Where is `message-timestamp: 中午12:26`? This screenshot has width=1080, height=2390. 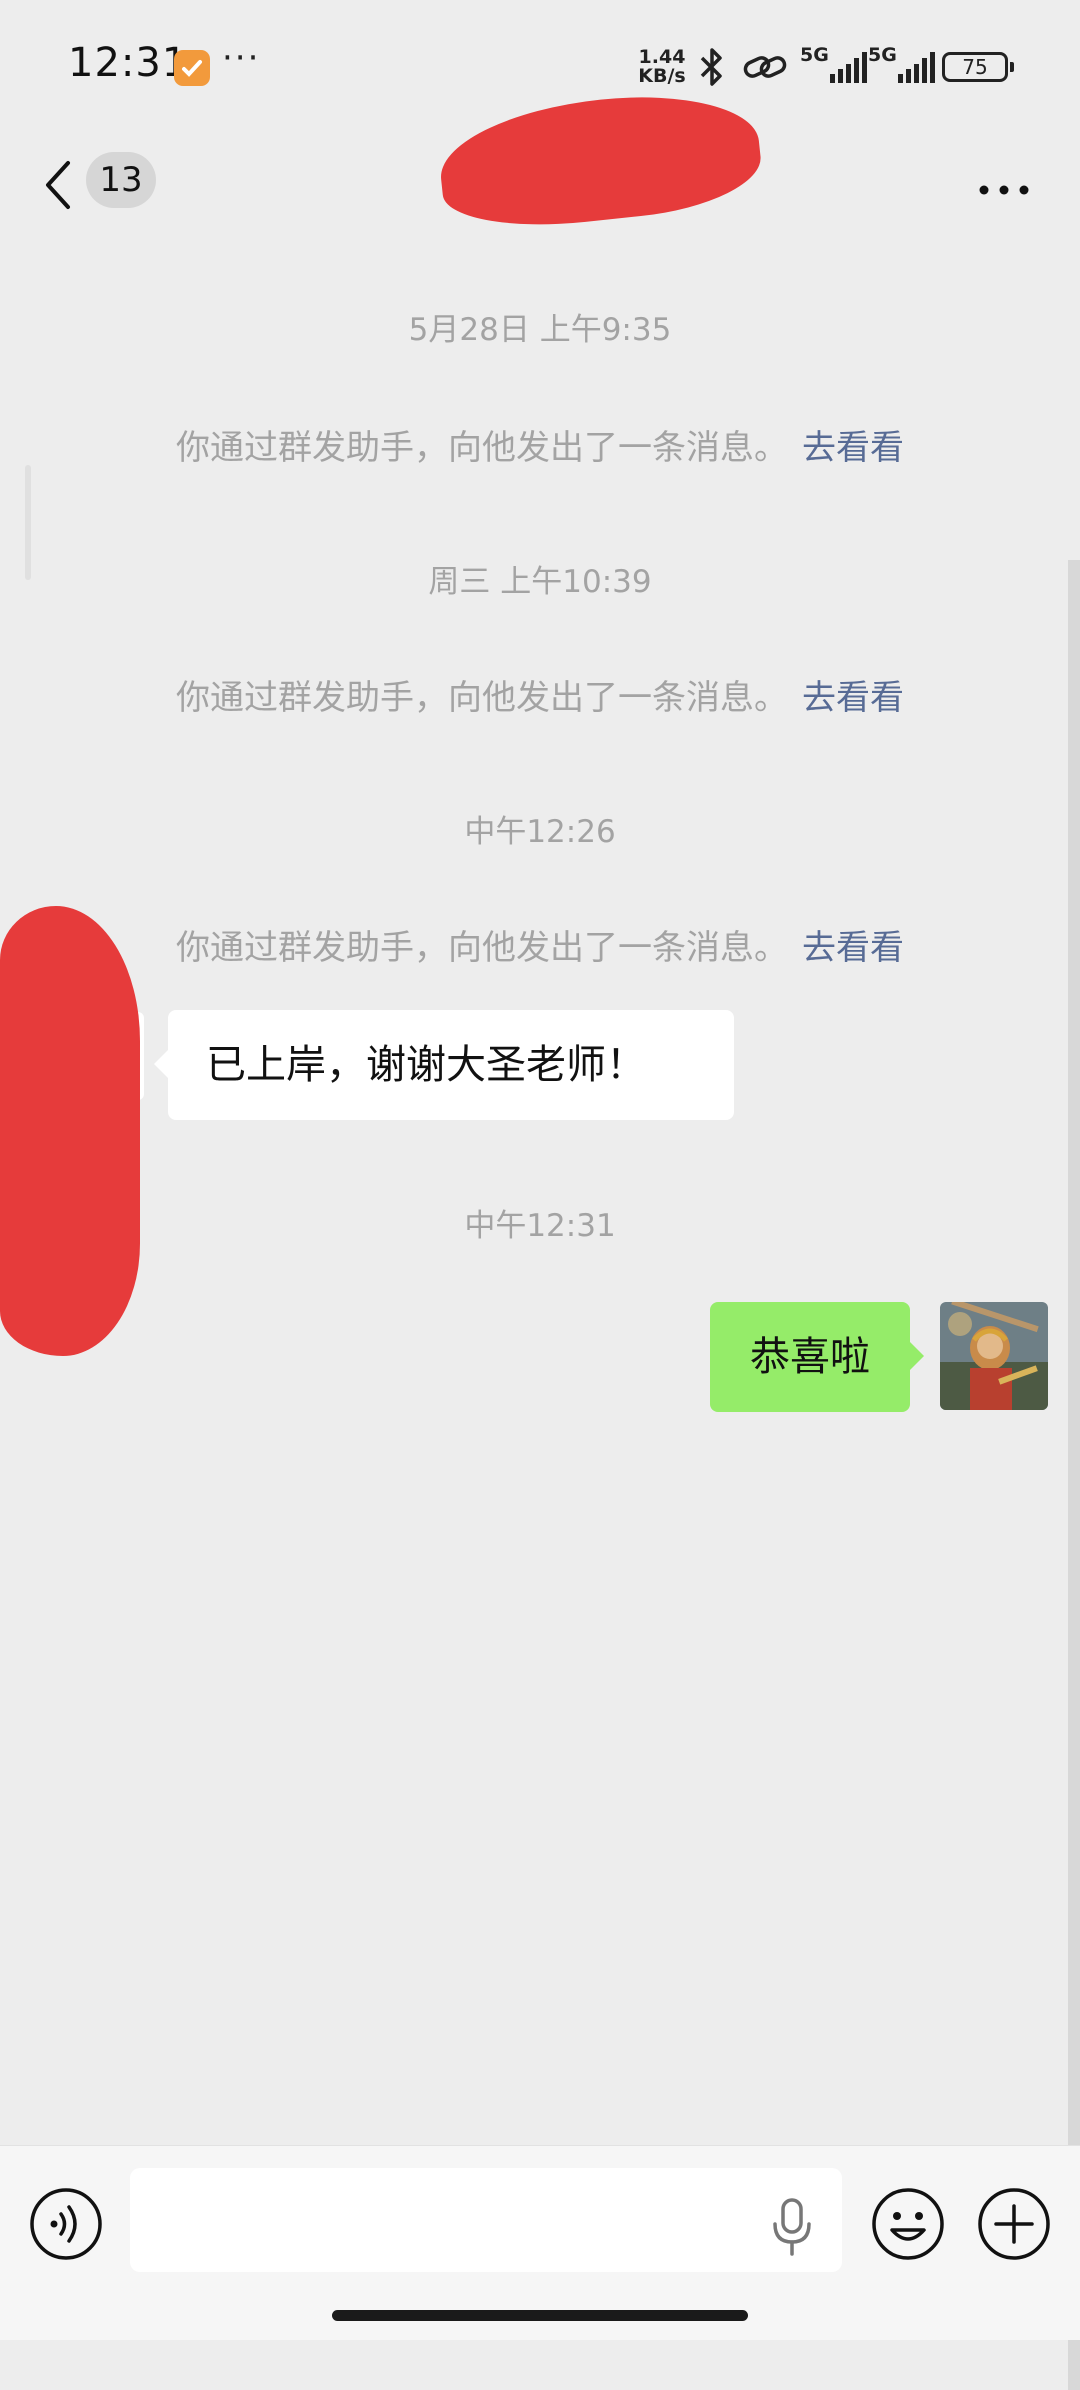
message-timestamp: 中午12:26 is located at coordinates (540, 832).